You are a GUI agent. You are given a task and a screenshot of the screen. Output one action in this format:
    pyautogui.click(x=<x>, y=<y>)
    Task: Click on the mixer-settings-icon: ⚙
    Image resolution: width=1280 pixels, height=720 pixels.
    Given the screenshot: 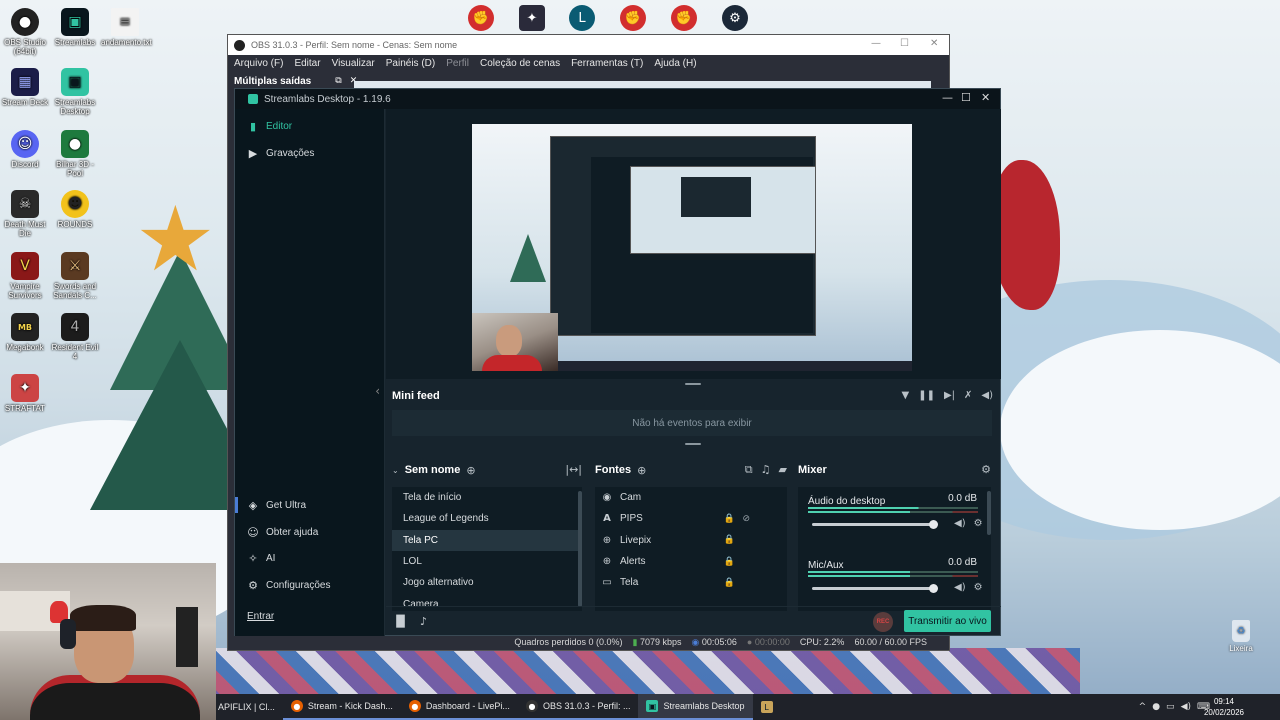 What is the action you would take?
    pyautogui.click(x=986, y=469)
    